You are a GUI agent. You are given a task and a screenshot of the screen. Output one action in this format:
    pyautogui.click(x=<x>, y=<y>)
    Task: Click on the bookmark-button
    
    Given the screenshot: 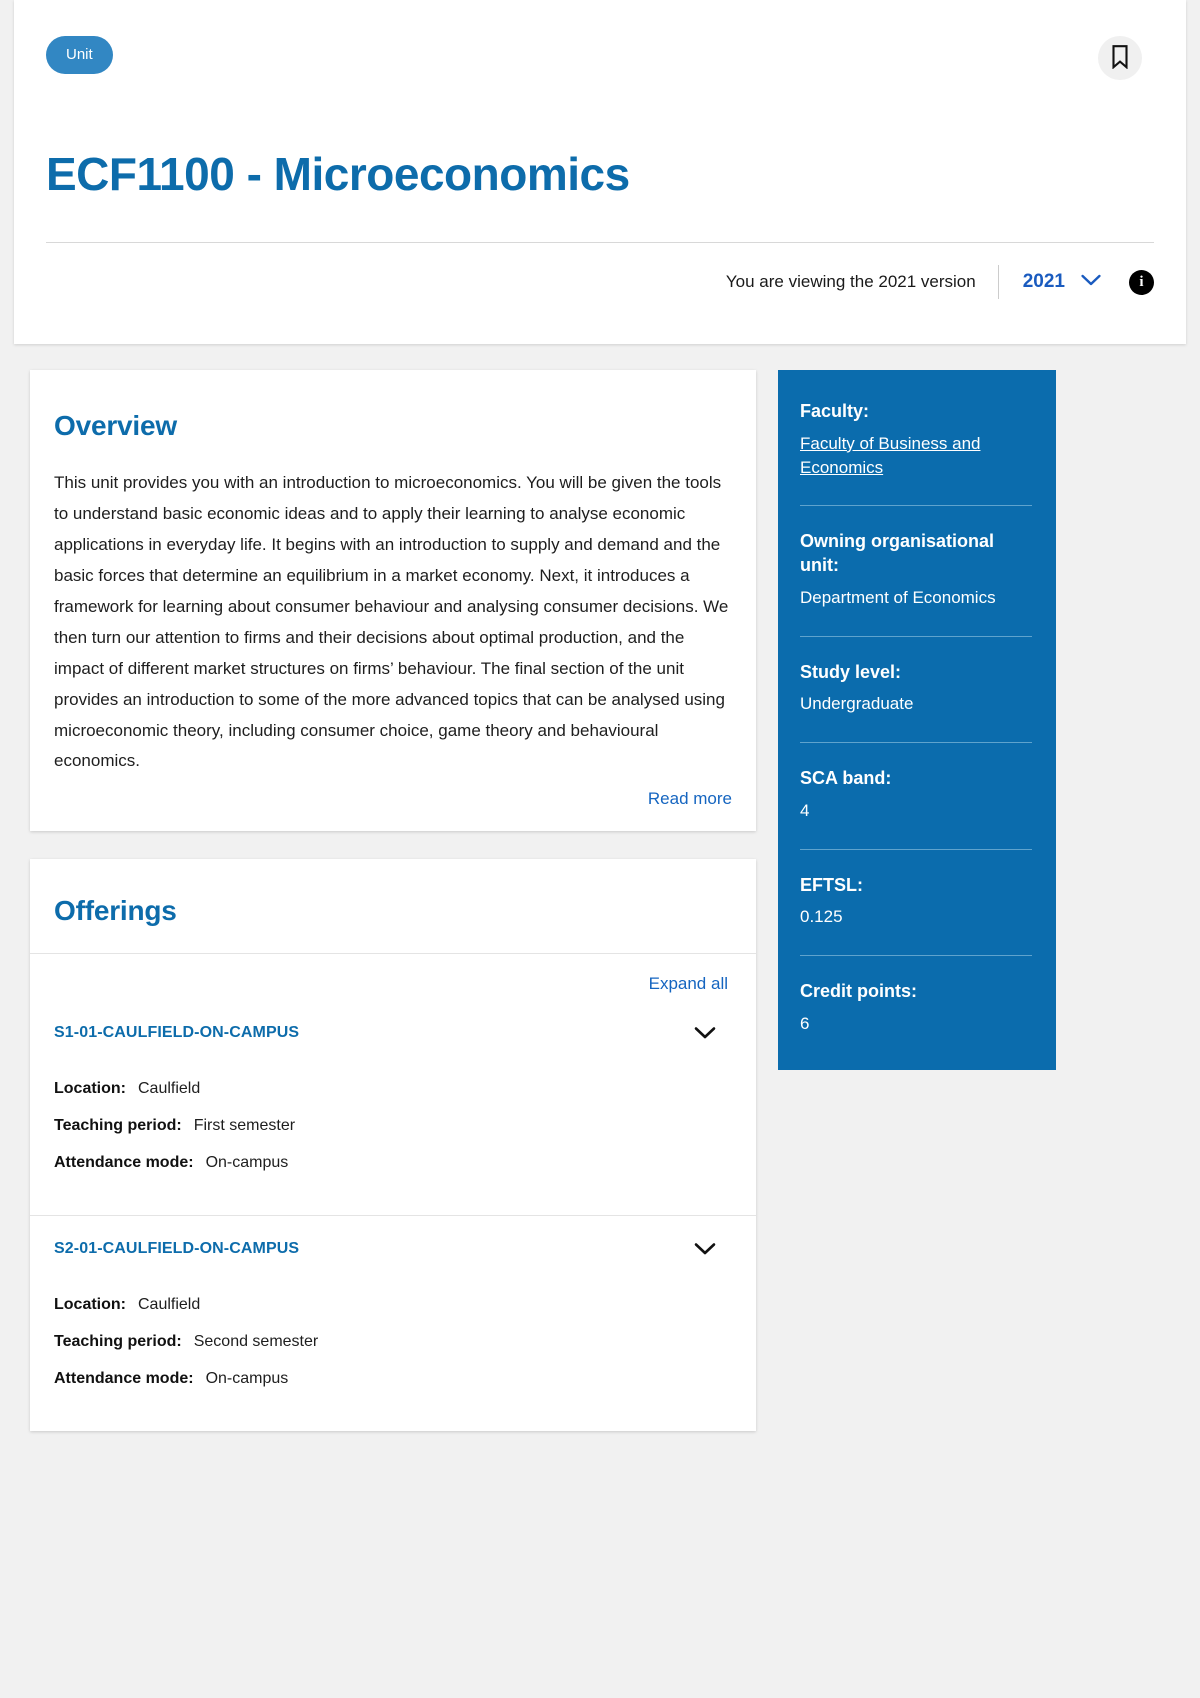 What is the action you would take?
    pyautogui.click(x=1120, y=58)
    